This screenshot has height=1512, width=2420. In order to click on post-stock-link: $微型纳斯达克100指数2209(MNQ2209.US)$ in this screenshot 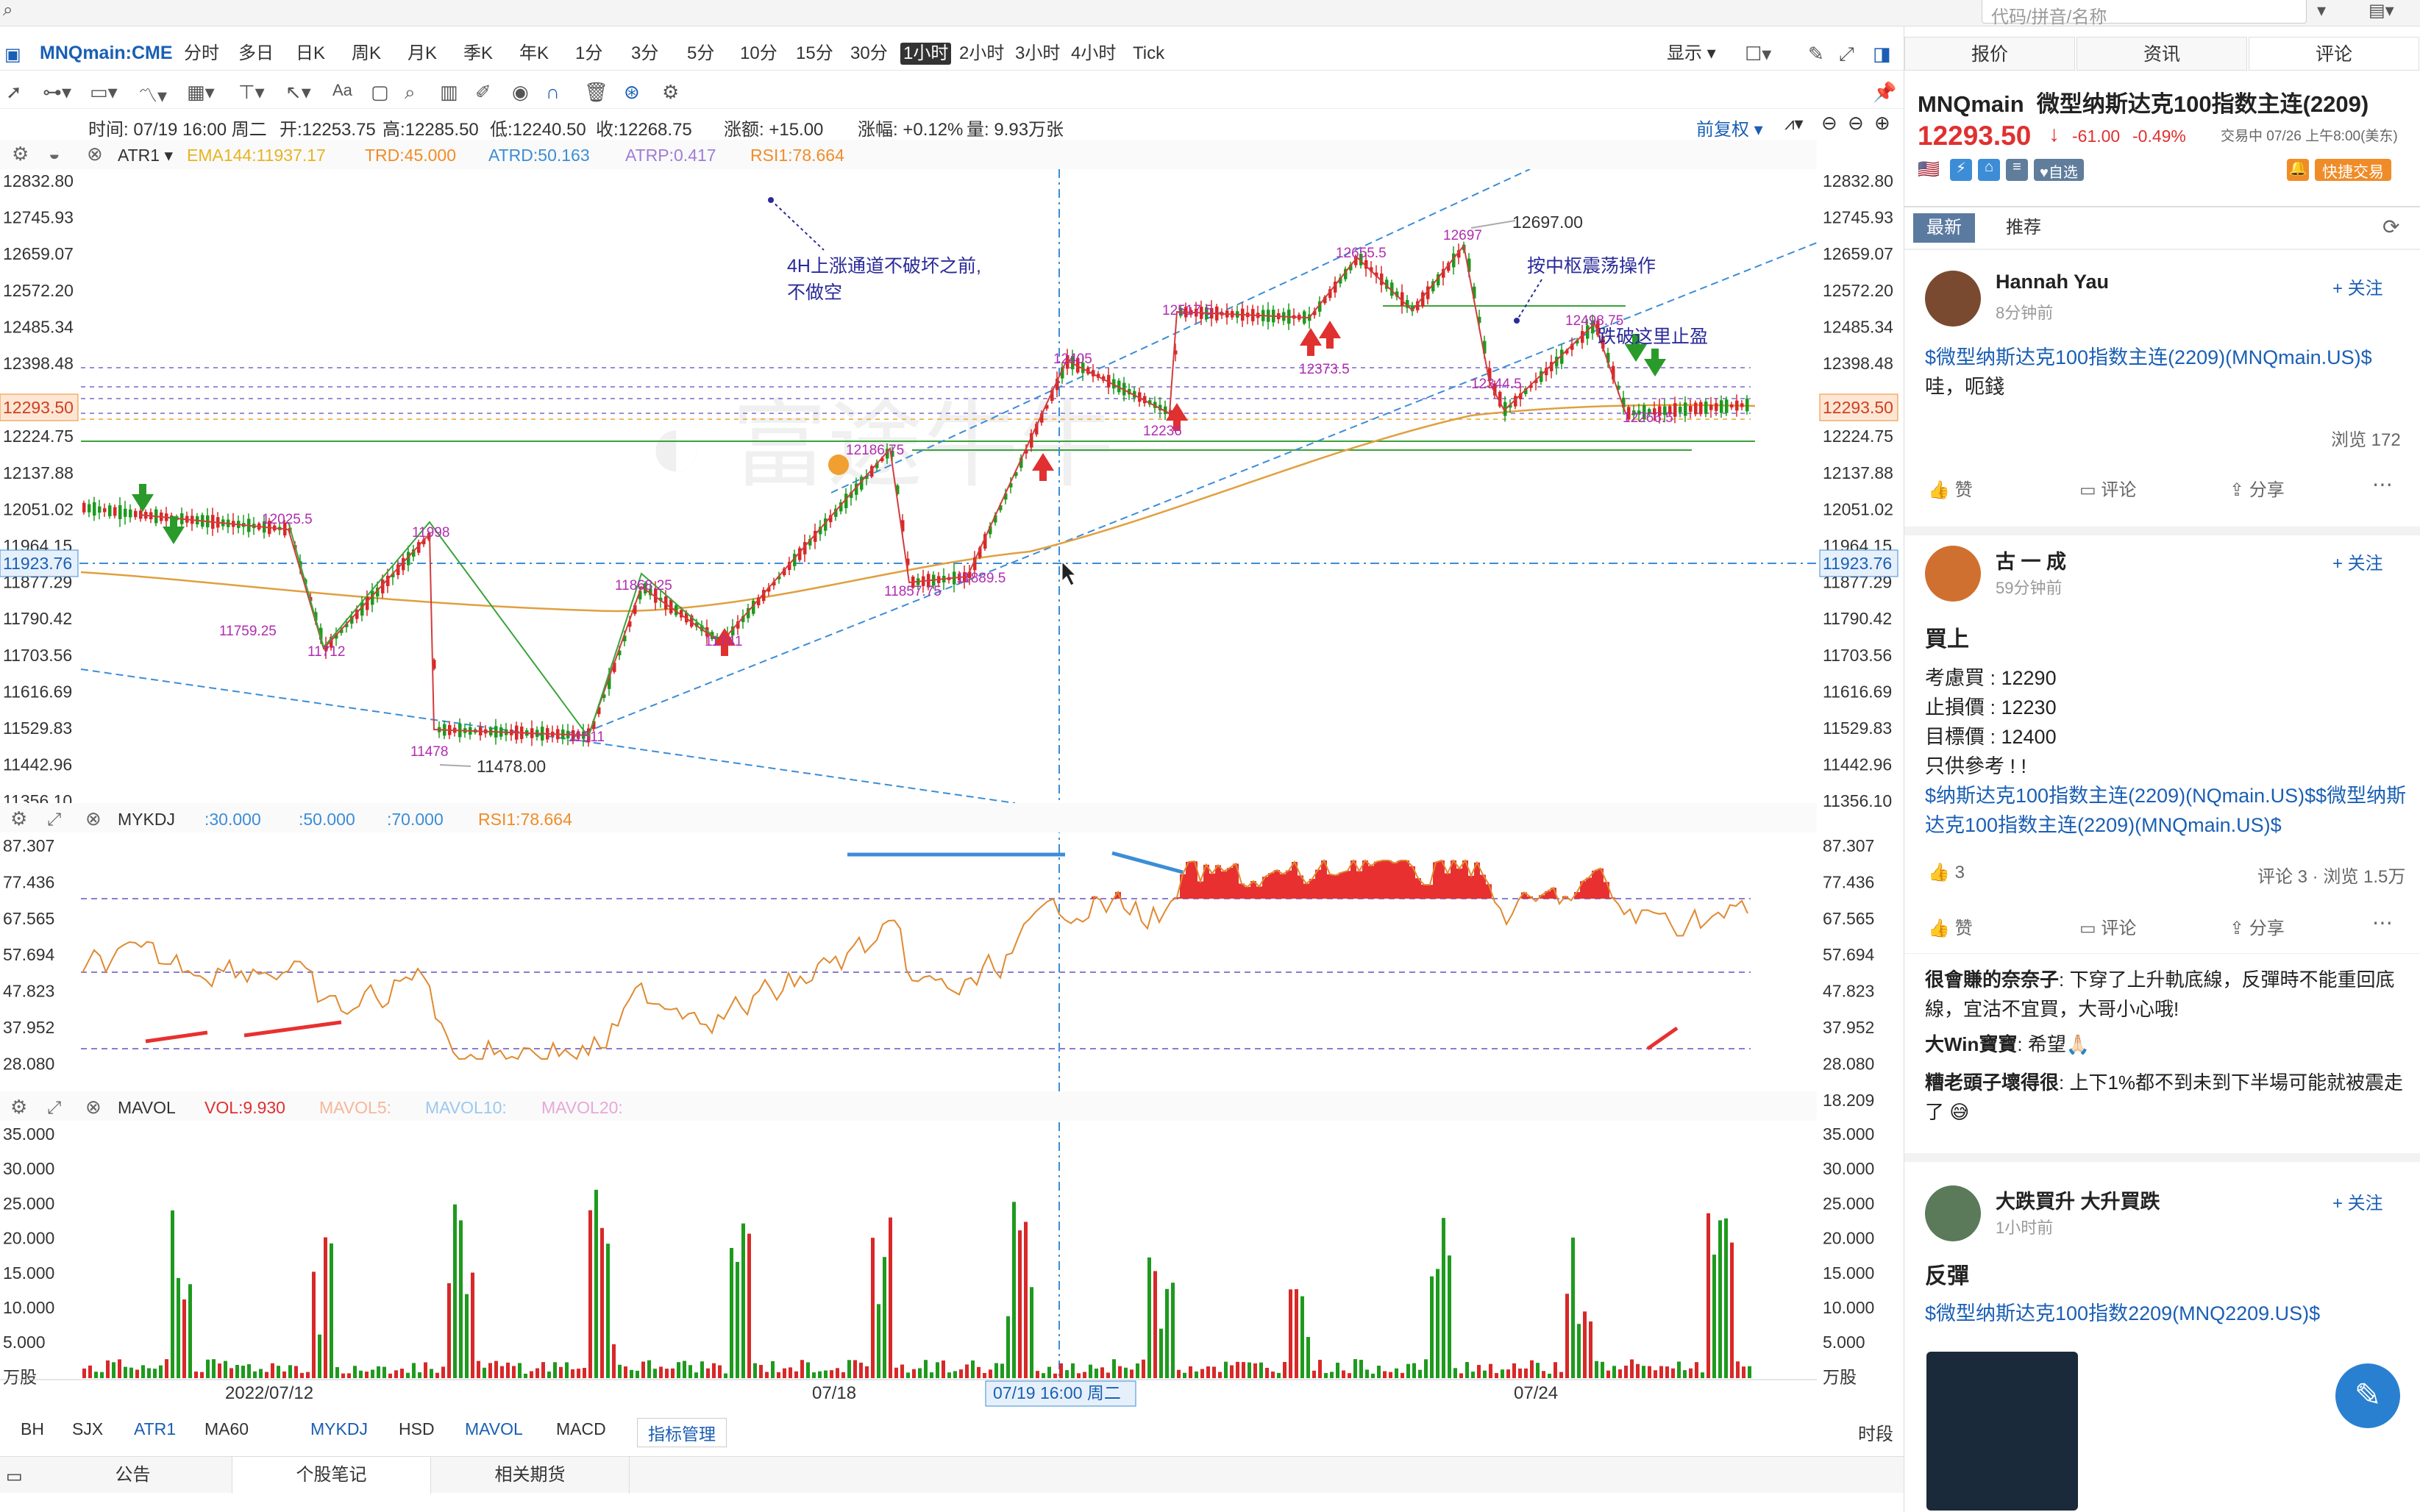, I will do `click(2123, 1313)`.